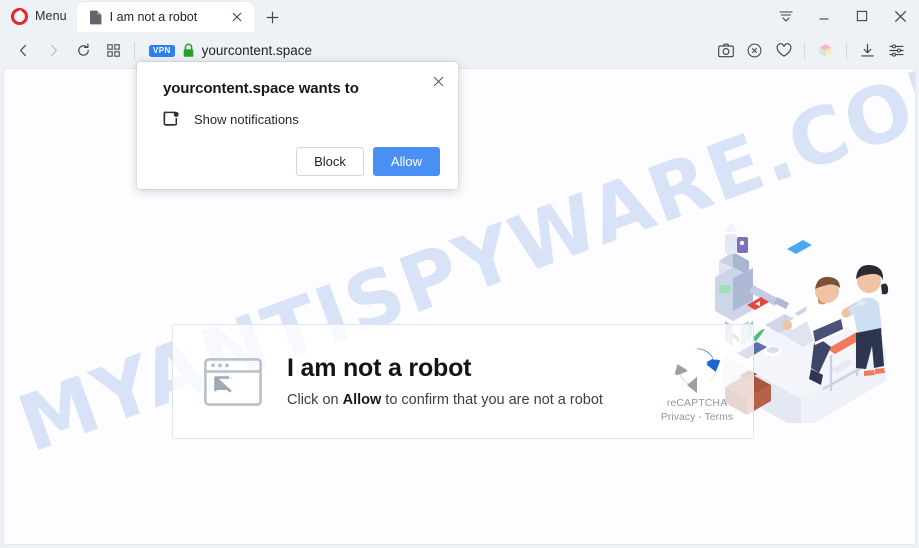 The image size is (919, 548). Describe the element at coordinates (754, 51) in the screenshot. I see `adblock-icon` at that location.